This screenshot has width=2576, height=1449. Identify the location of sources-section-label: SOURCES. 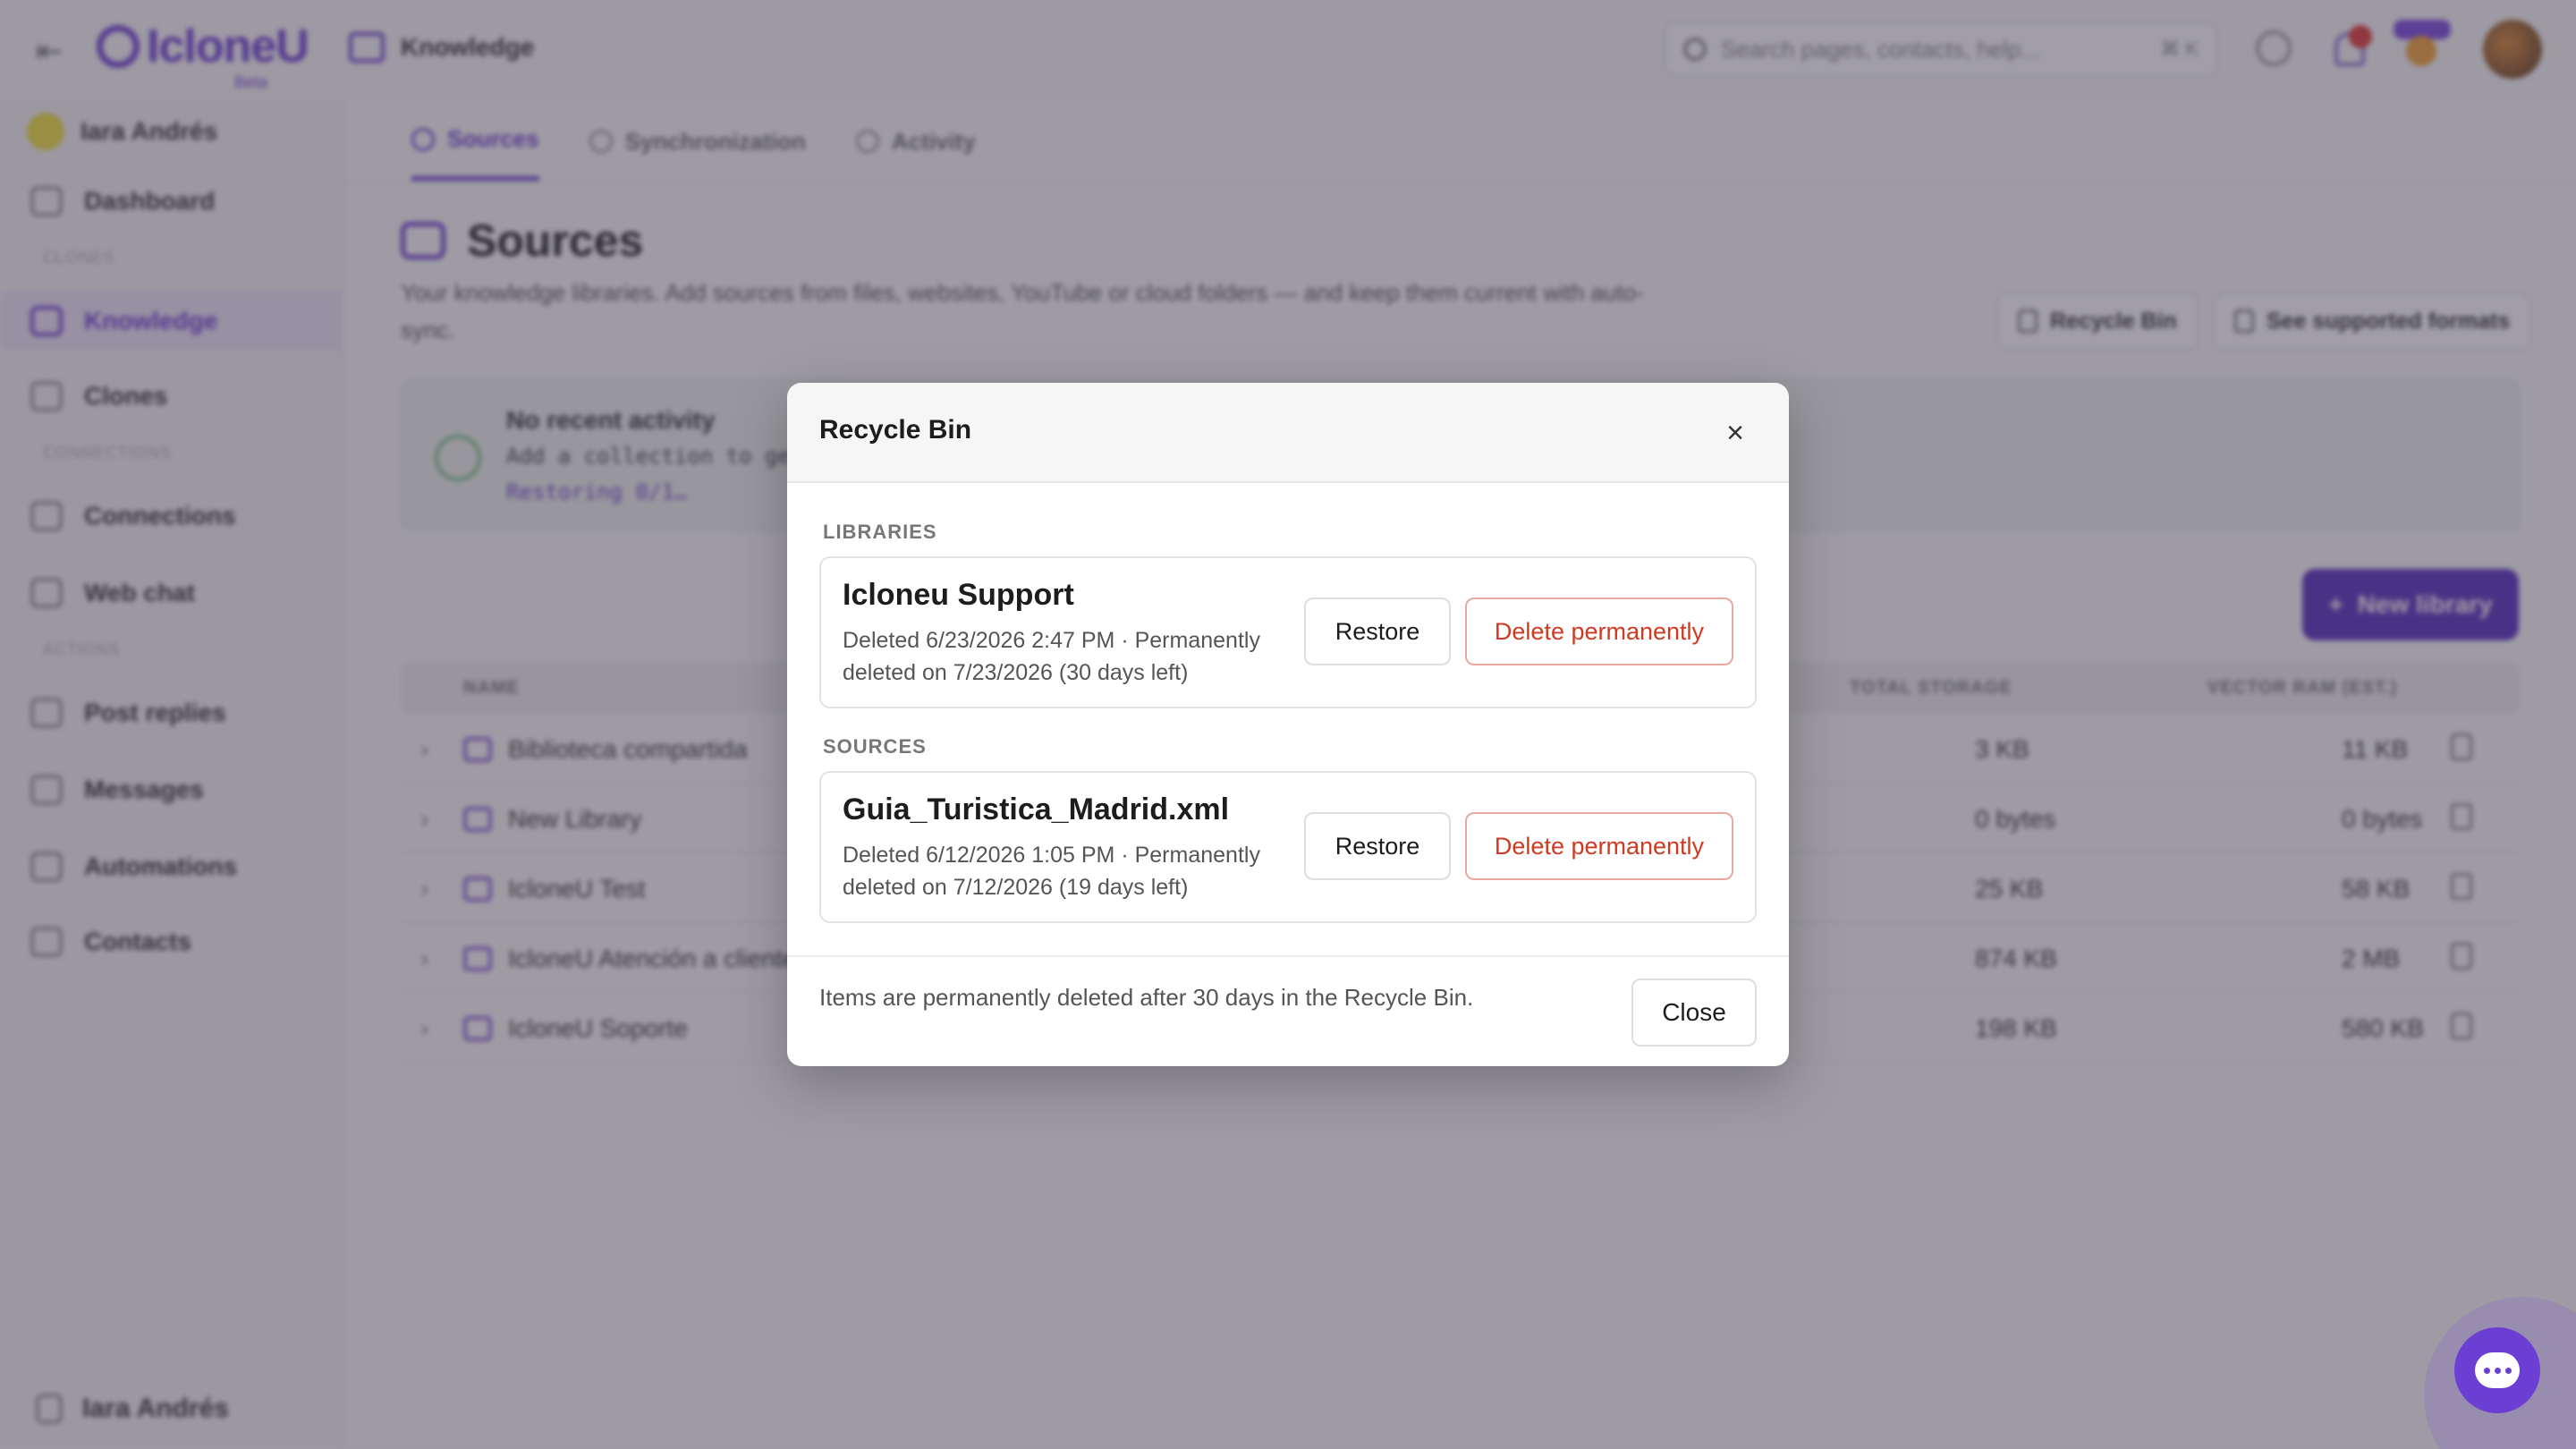
(875, 746).